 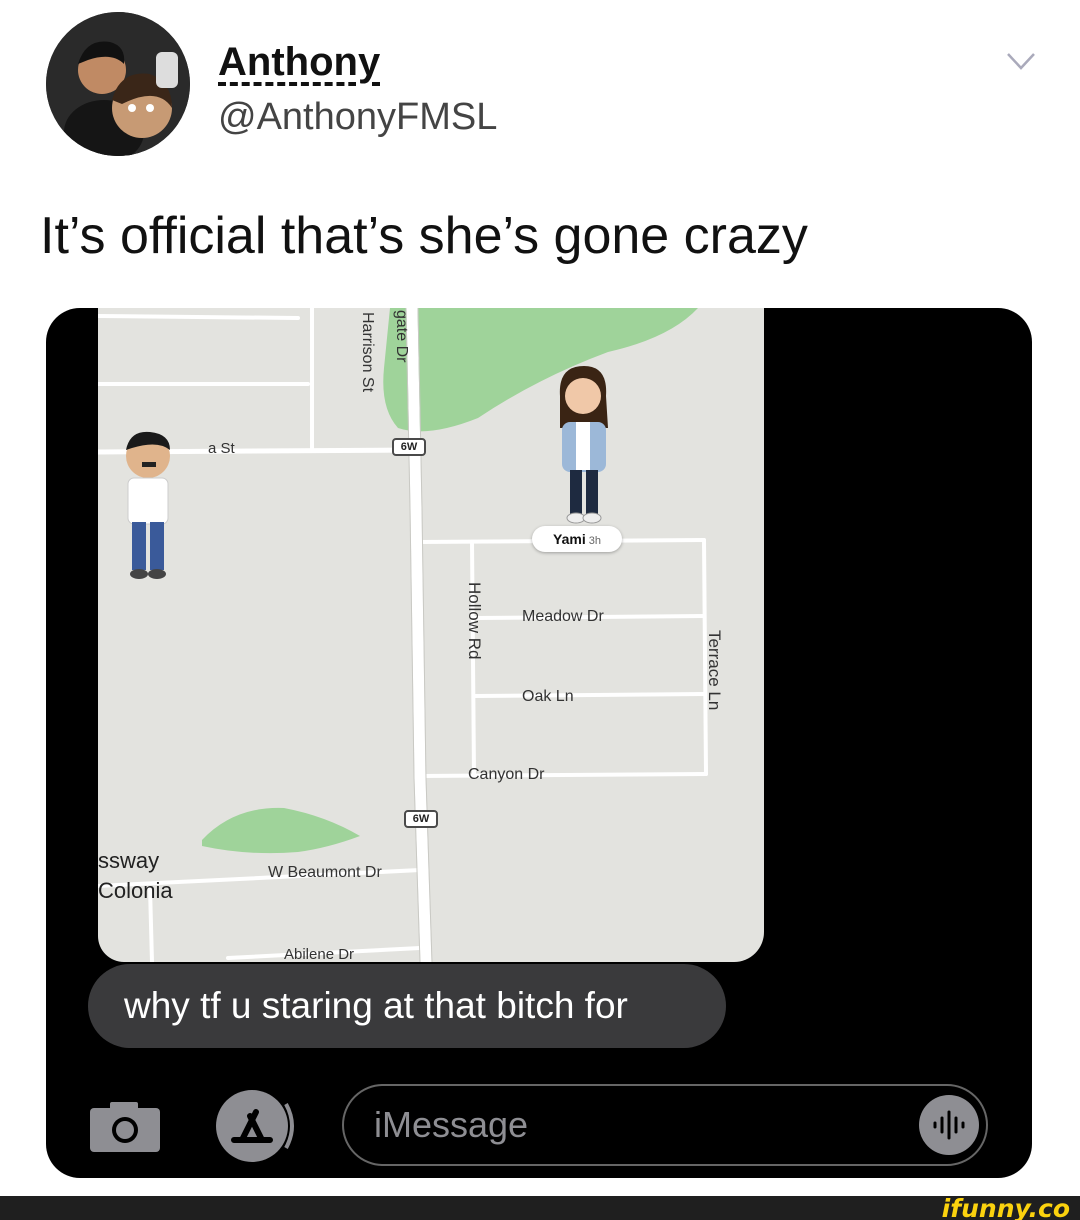 I want to click on street-label: Harrison St, so click(x=367, y=352).